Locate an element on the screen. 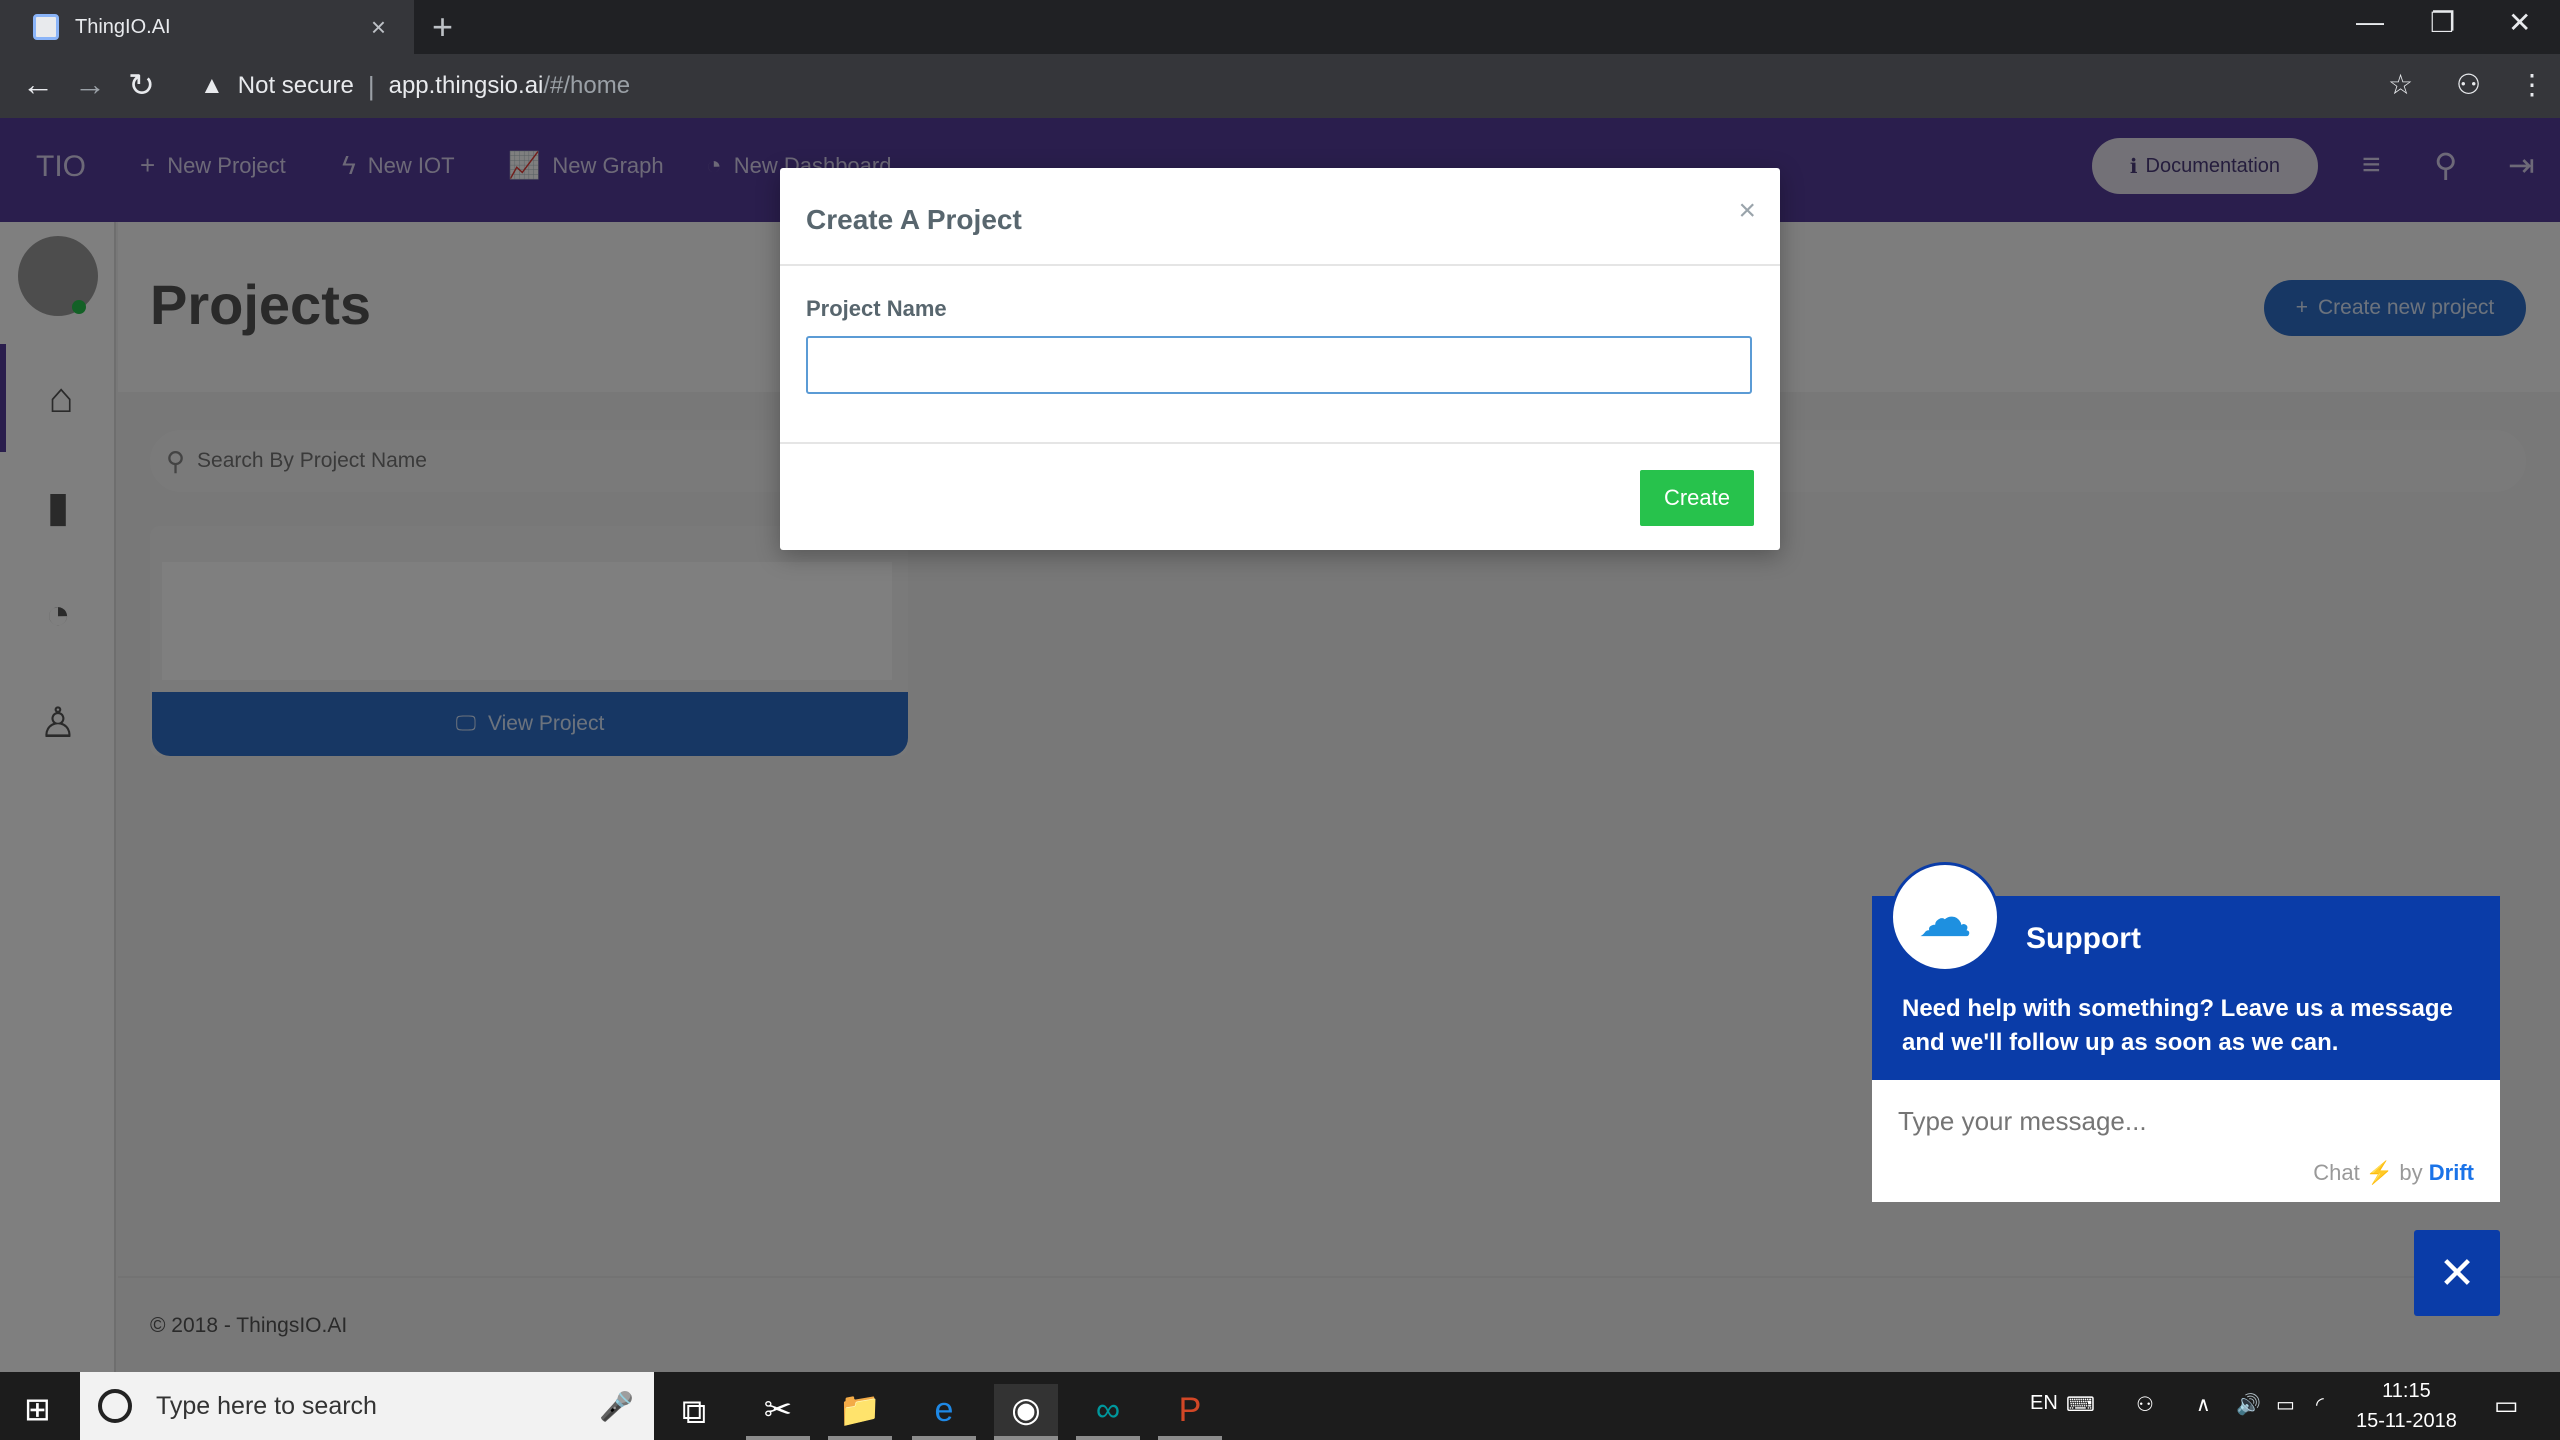 This screenshot has height=1440, width=2560. support-chat-body: Chat ⚡ by Drift is located at coordinates (2186, 1141).